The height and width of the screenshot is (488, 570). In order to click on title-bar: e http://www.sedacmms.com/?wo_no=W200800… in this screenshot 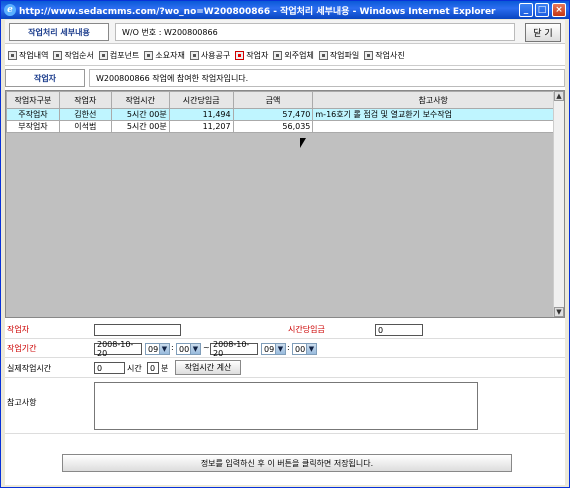, I will do `click(285, 10)`.